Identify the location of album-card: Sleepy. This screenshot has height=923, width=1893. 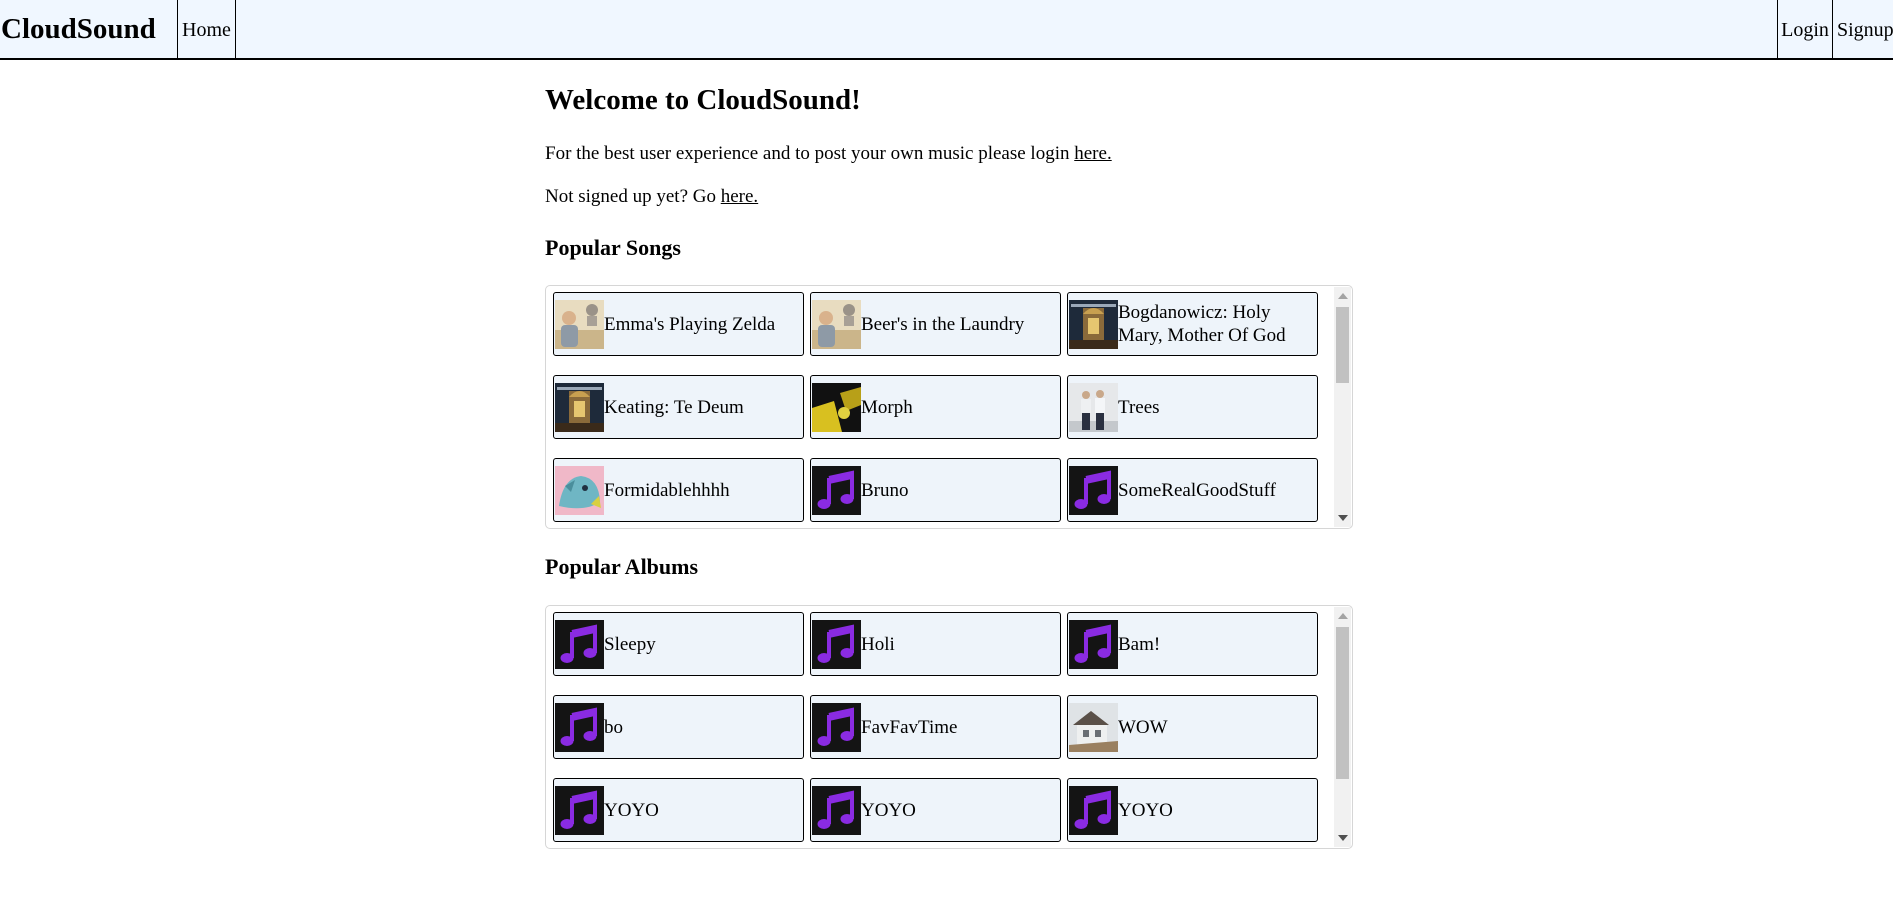
(678, 644).